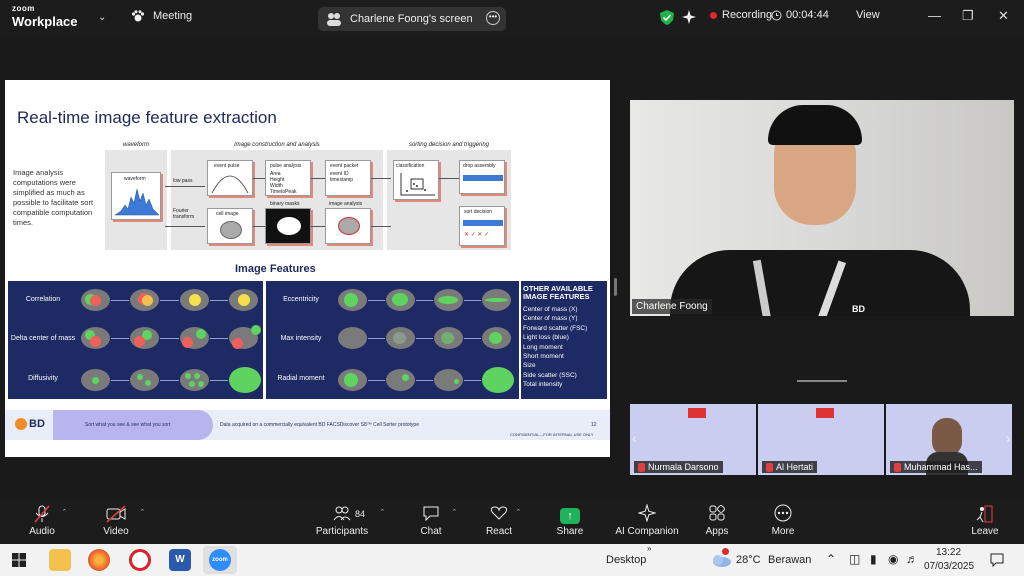 The image size is (1024, 576). I want to click on people-icon, so click(334, 19).